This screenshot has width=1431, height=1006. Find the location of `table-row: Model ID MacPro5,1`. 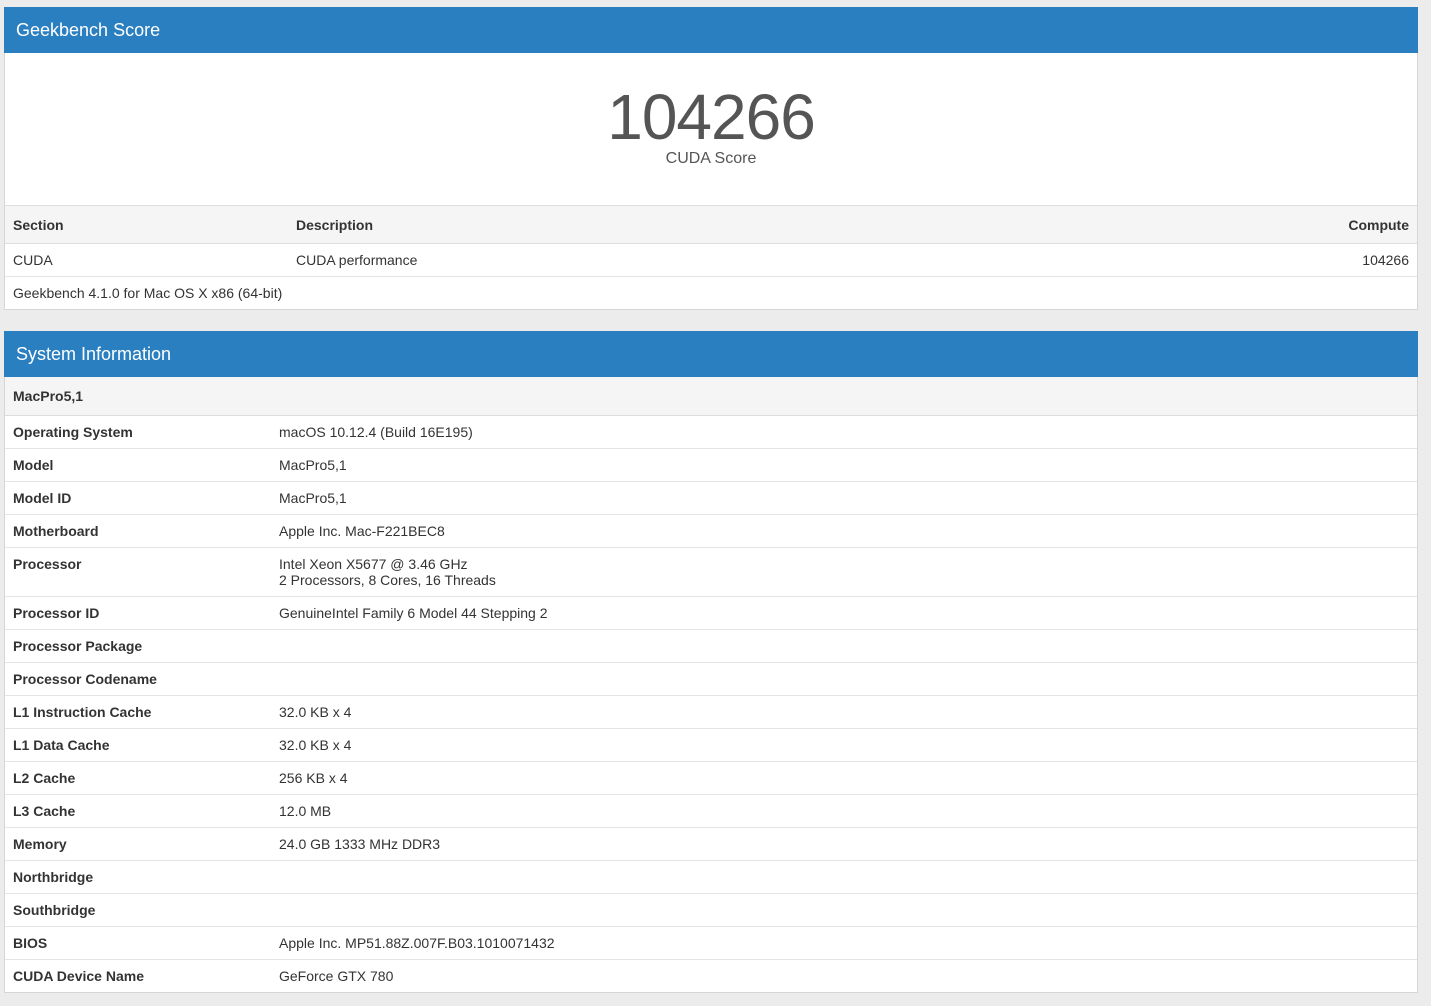

table-row: Model ID MacPro5,1 is located at coordinates (711, 498).